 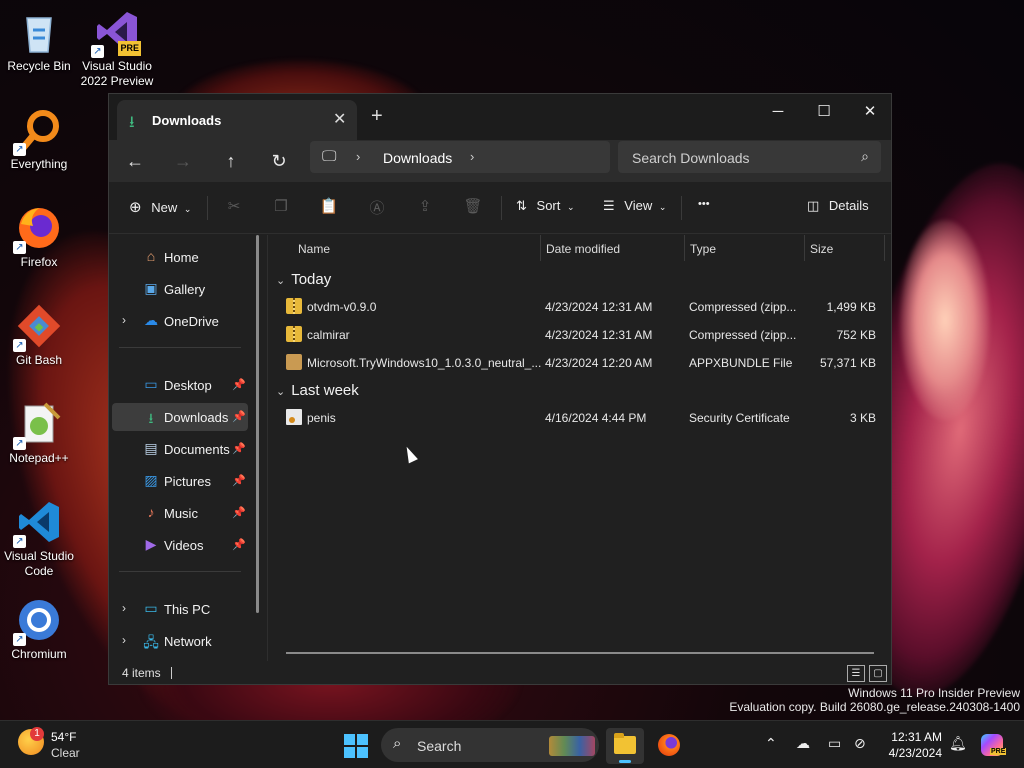 What do you see at coordinates (490, 745) in the screenshot?
I see `taskbar-search: ⌕ Search` at bounding box center [490, 745].